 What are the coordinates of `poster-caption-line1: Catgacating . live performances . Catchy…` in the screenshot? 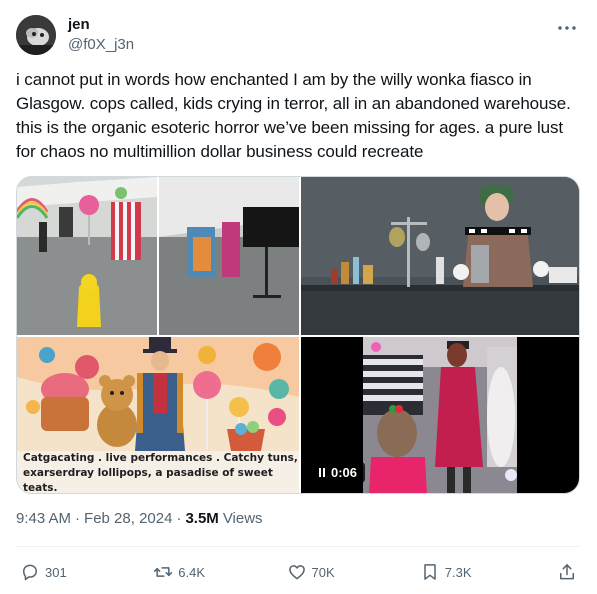 It's located at (160, 457).